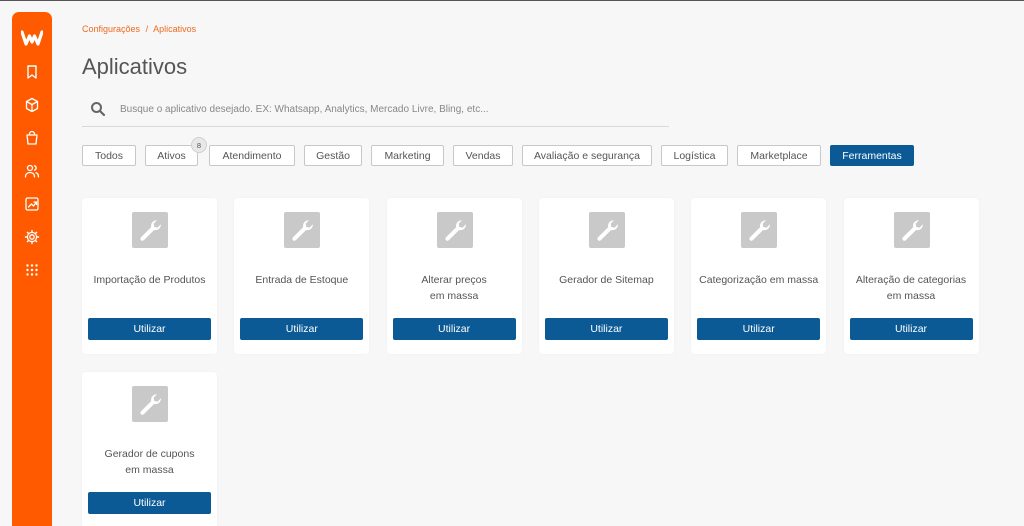 This screenshot has width=1024, height=526. I want to click on filter-chip-gestao: Gestão, so click(333, 155).